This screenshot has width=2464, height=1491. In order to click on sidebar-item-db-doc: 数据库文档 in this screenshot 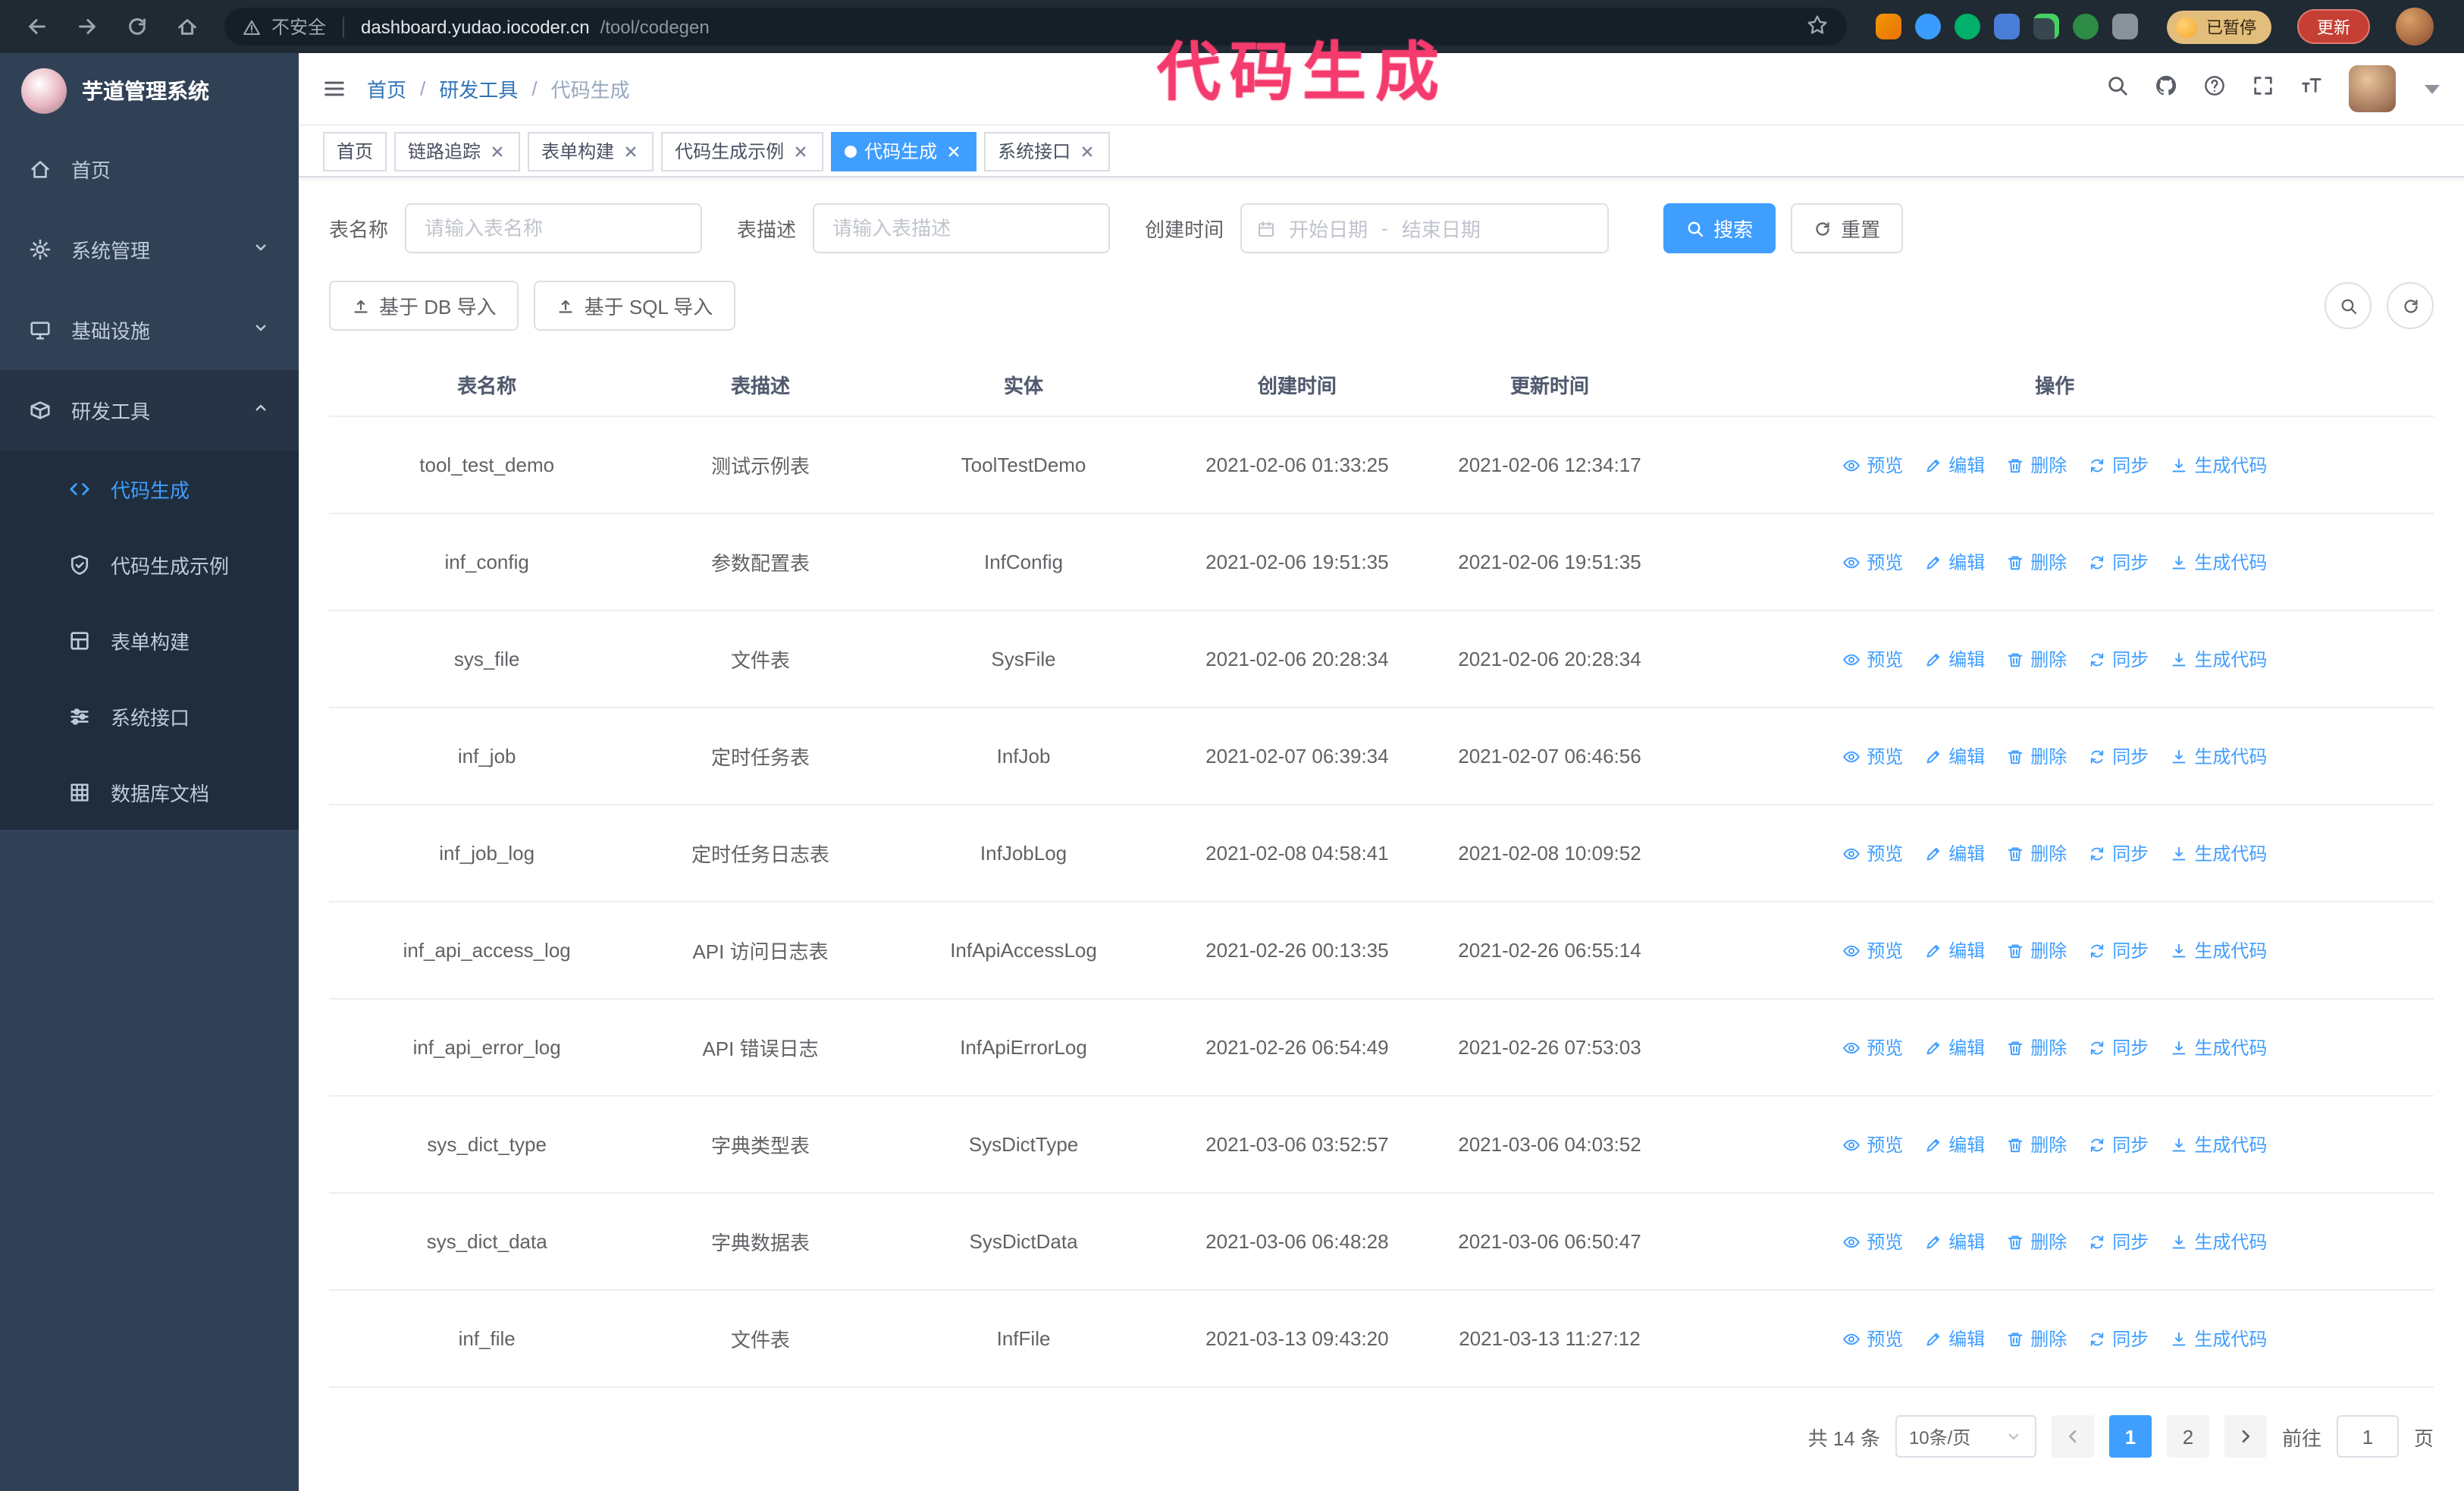, I will do `click(150, 792)`.